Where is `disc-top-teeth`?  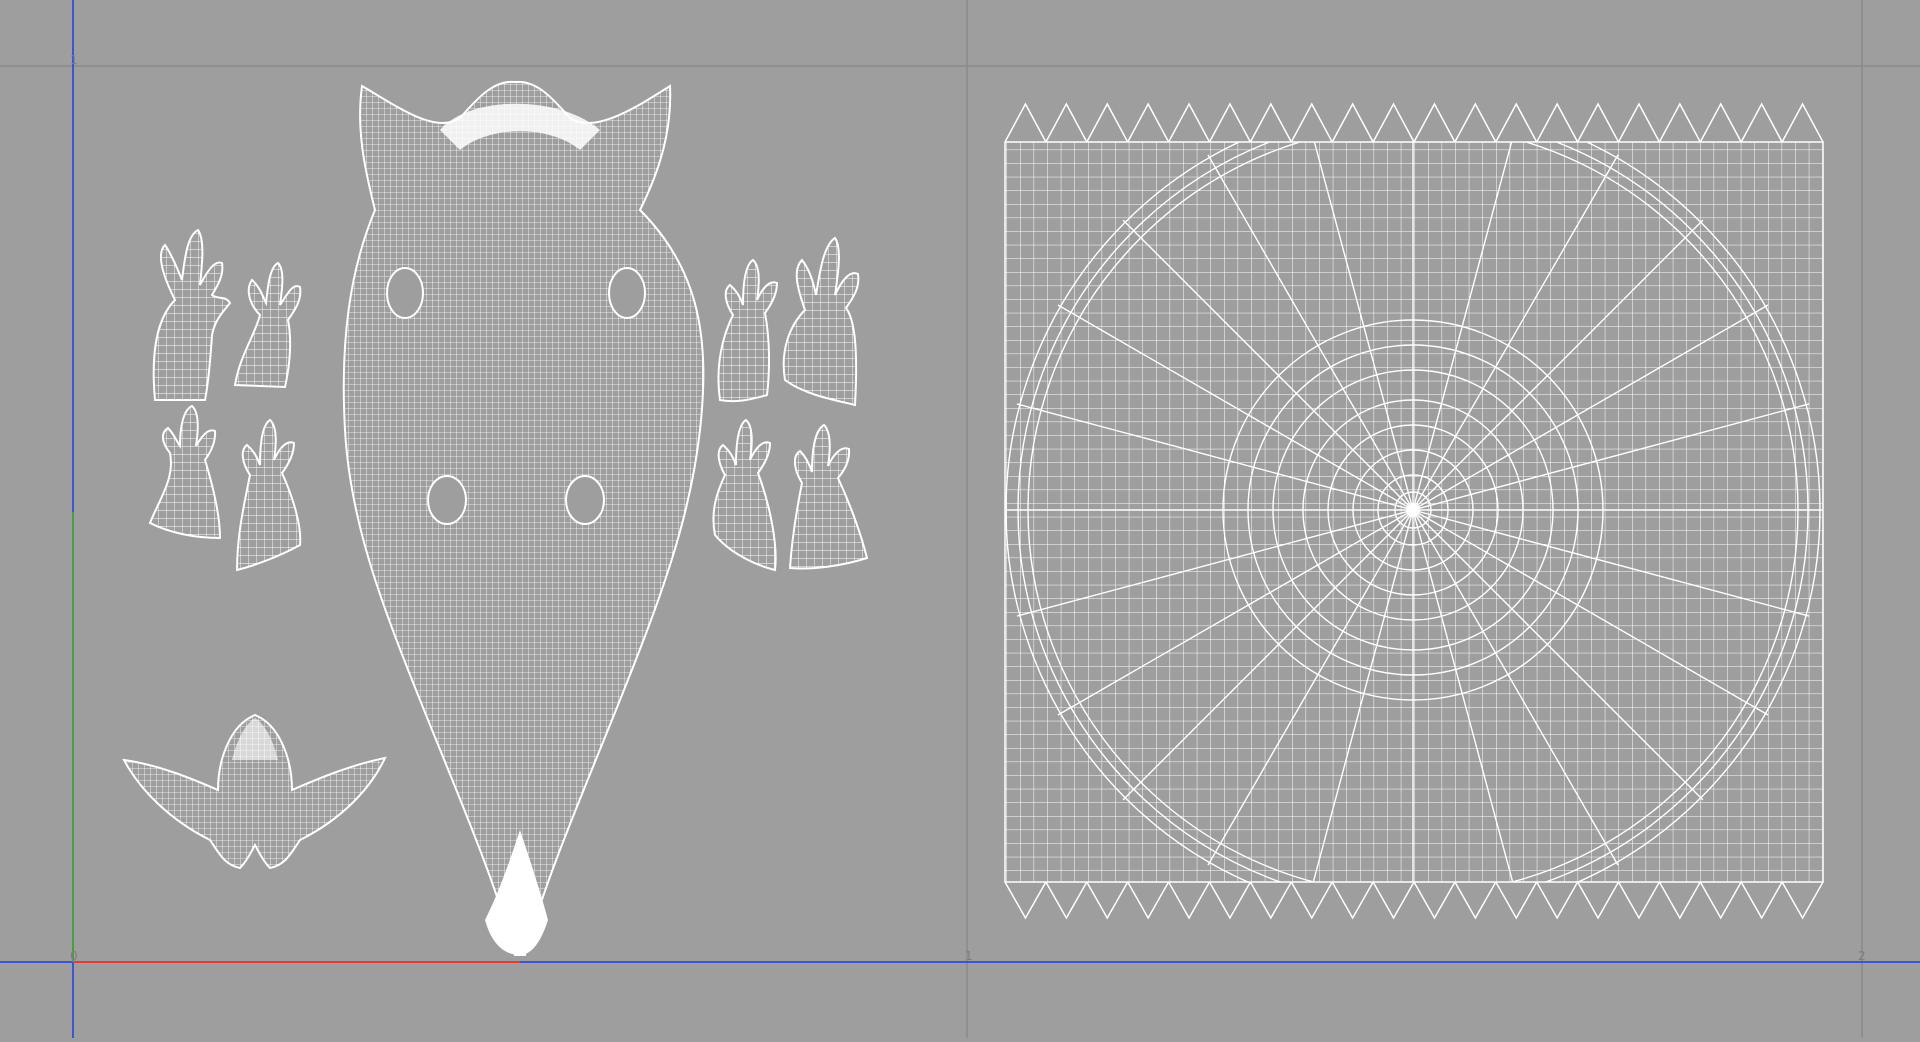
disc-top-teeth is located at coordinates (1414, 122).